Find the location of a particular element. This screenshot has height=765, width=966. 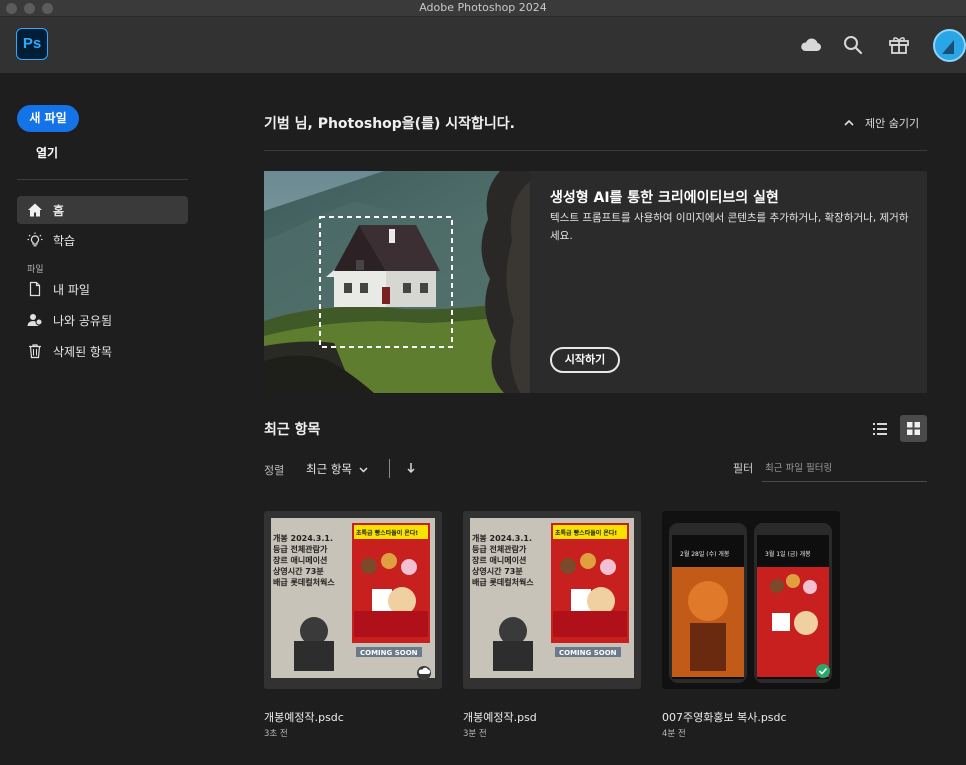

banner-title: 생성형 AI를 통한 크리에이티브의 실현 is located at coordinates (664, 198).